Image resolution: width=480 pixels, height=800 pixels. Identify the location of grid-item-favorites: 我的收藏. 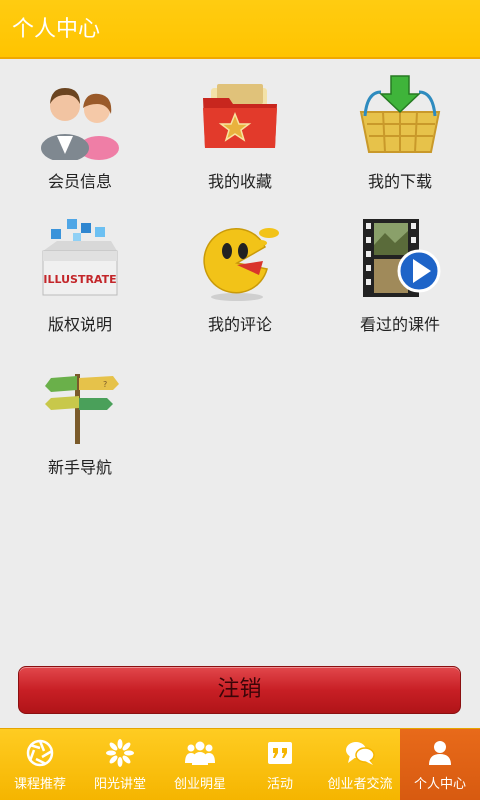
(240, 135).